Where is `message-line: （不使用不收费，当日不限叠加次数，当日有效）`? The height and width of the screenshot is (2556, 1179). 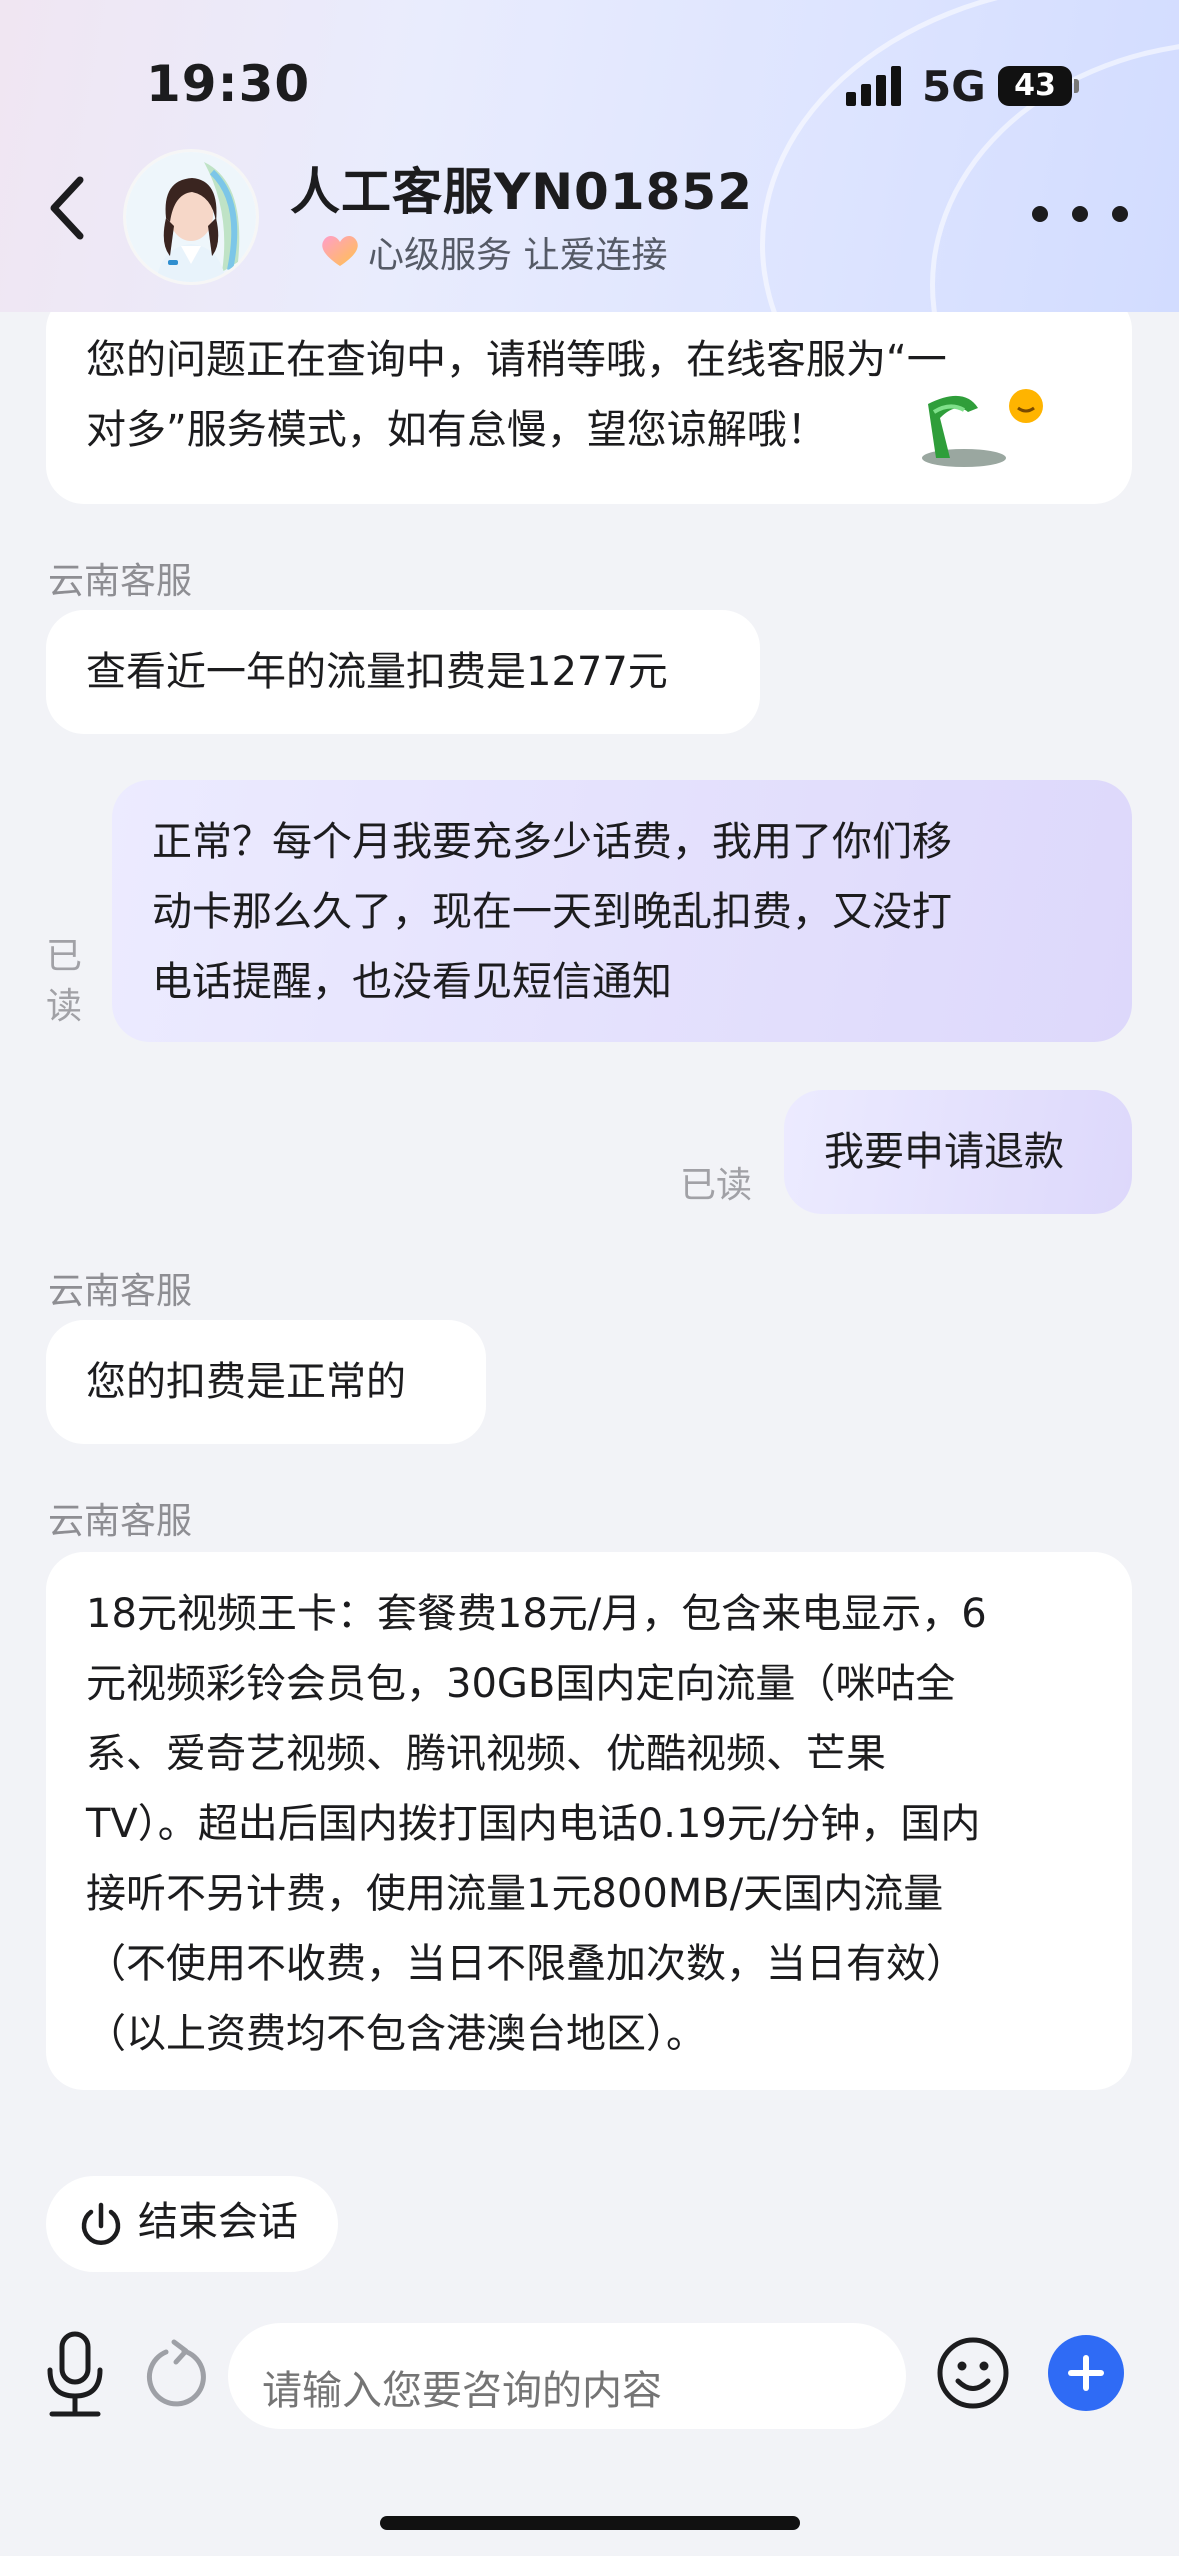 message-line: （不使用不收费，当日不限叠加次数，当日有效） is located at coordinates (526, 1964).